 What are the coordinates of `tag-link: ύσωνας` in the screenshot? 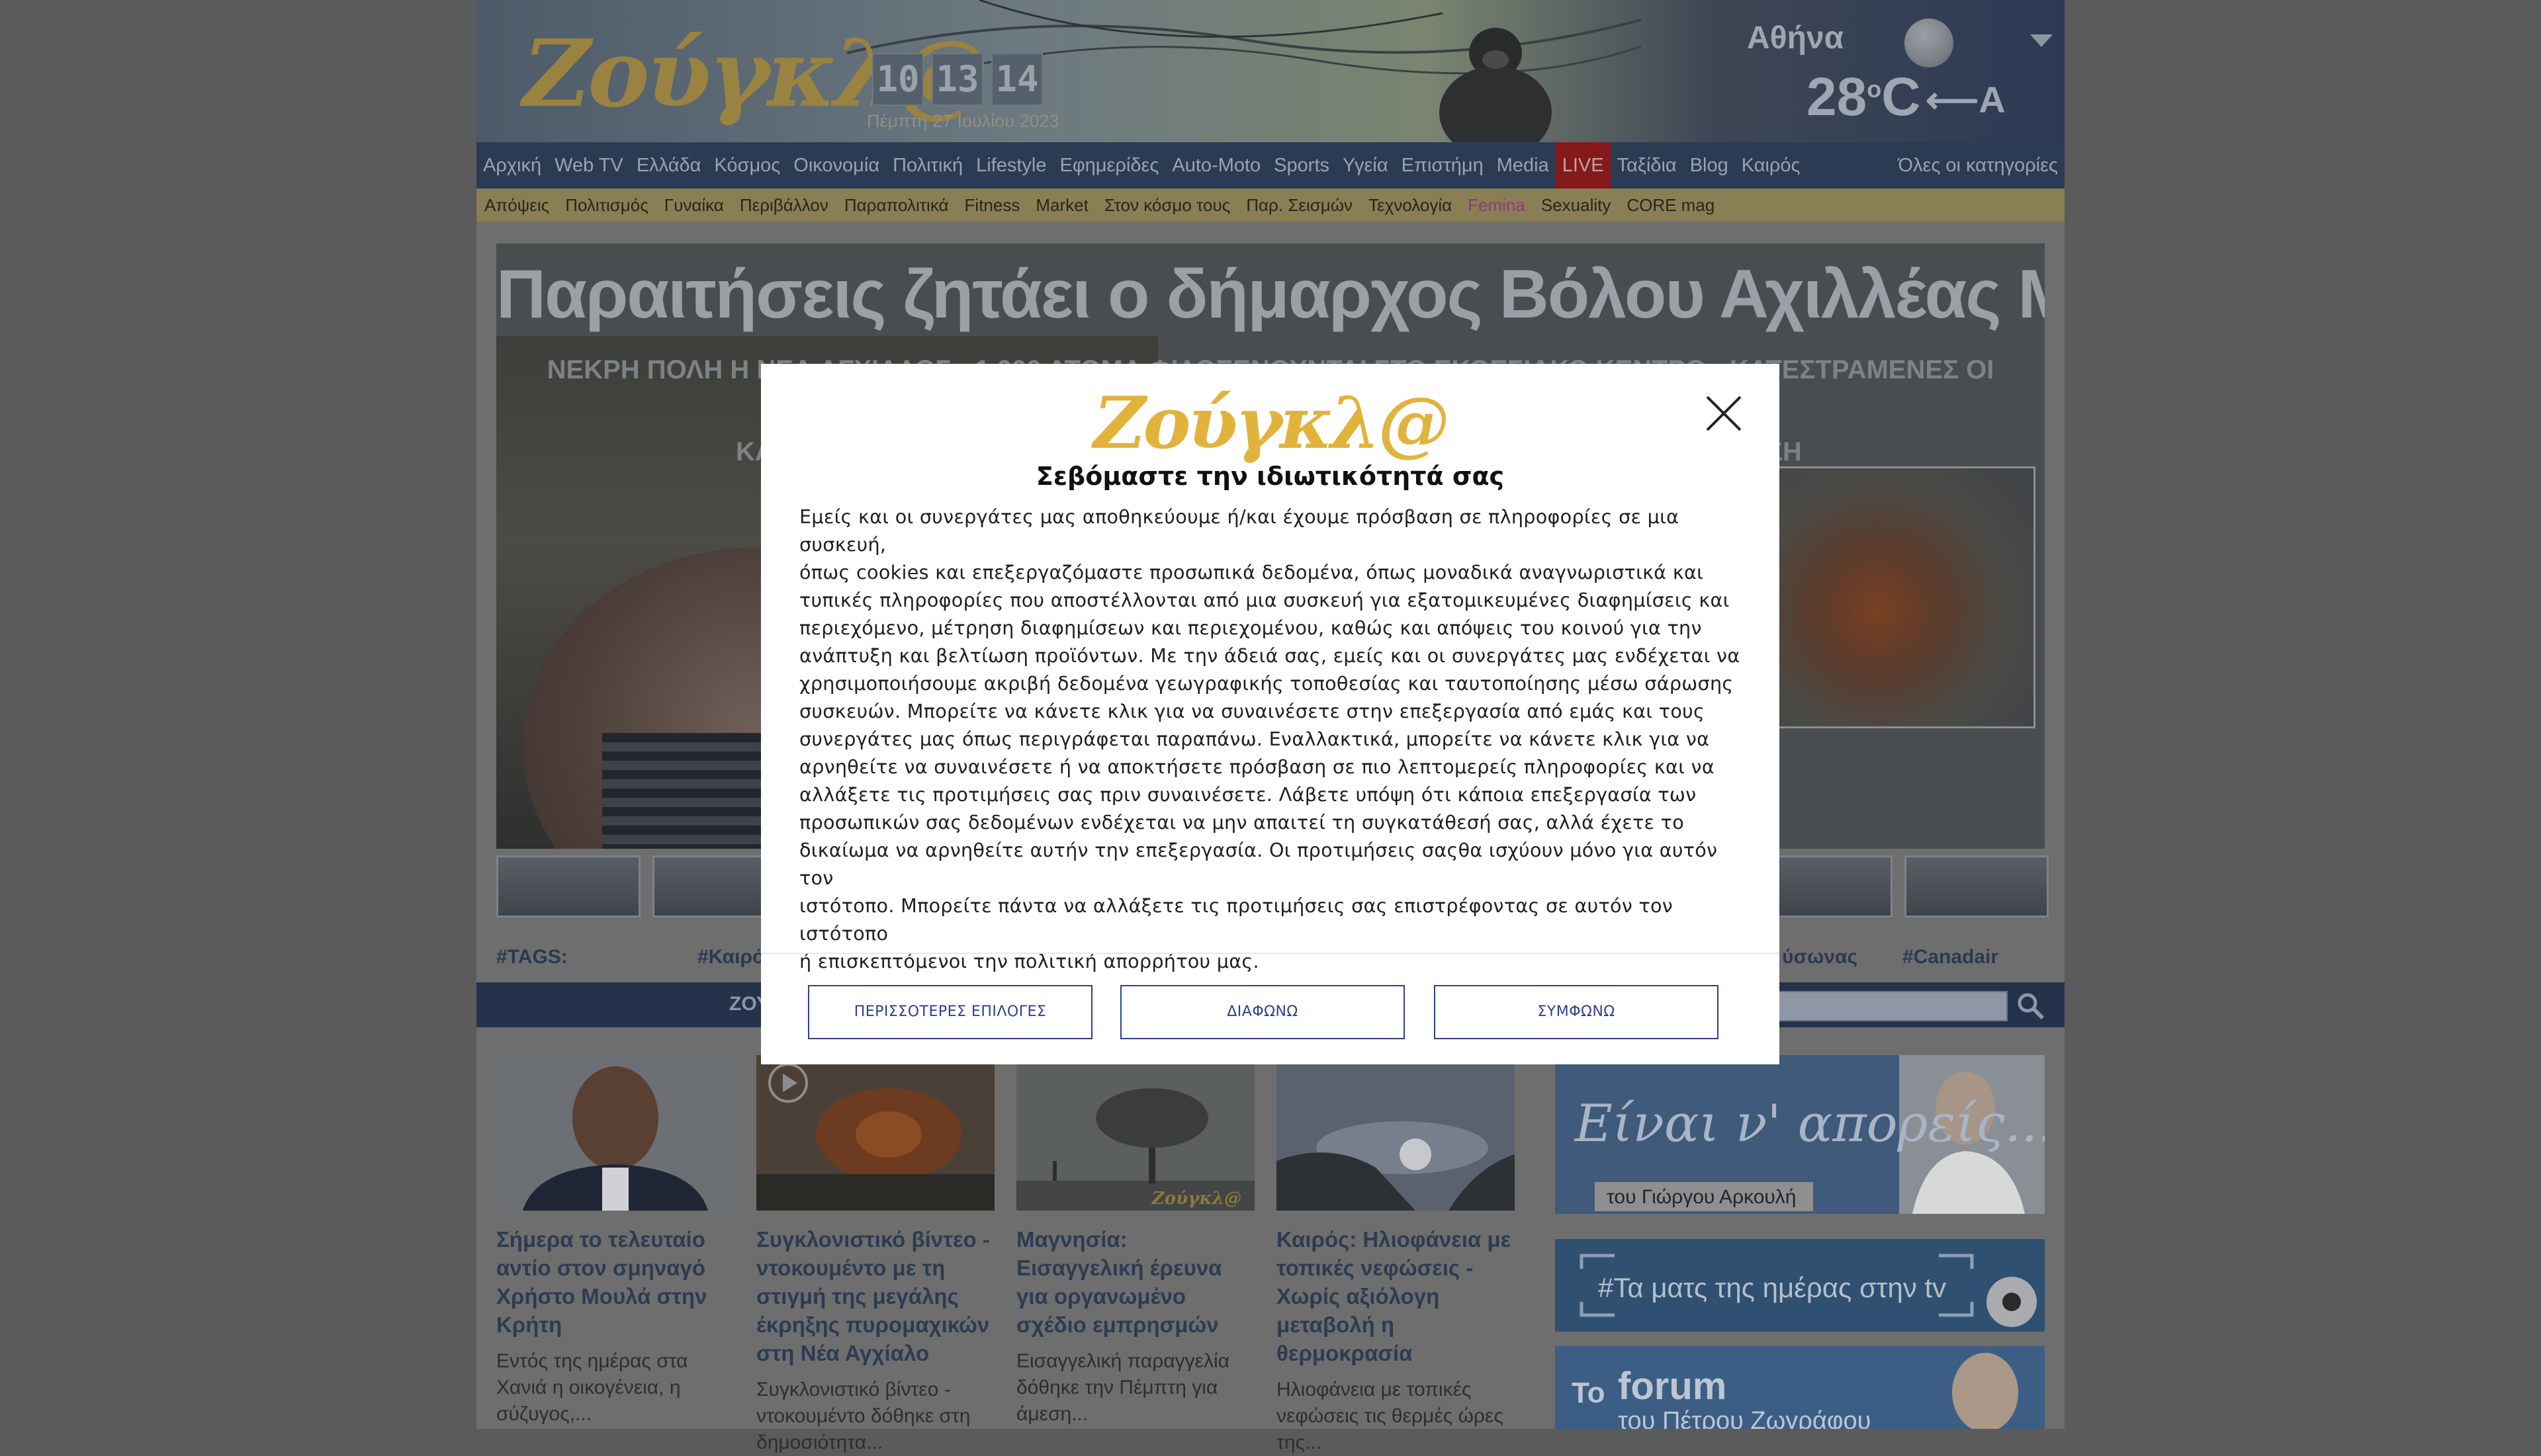 It's located at (1819, 957).